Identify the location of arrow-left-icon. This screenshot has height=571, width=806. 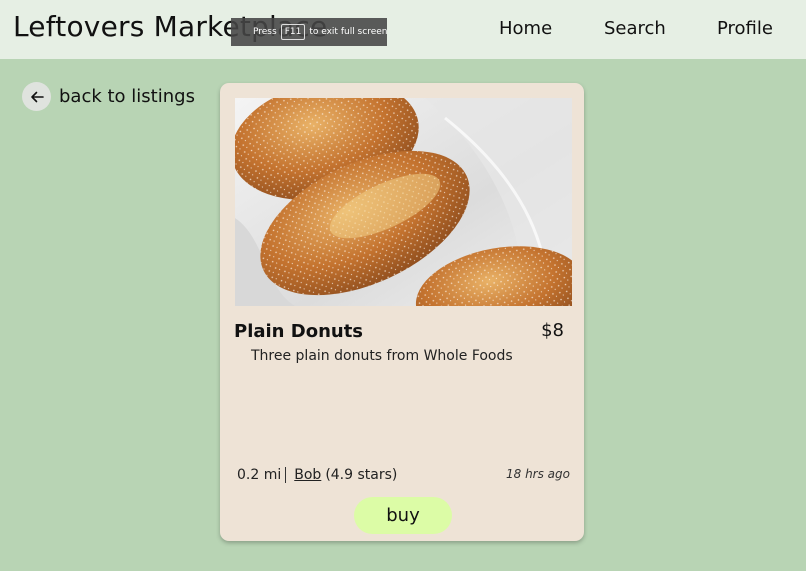
(37, 96).